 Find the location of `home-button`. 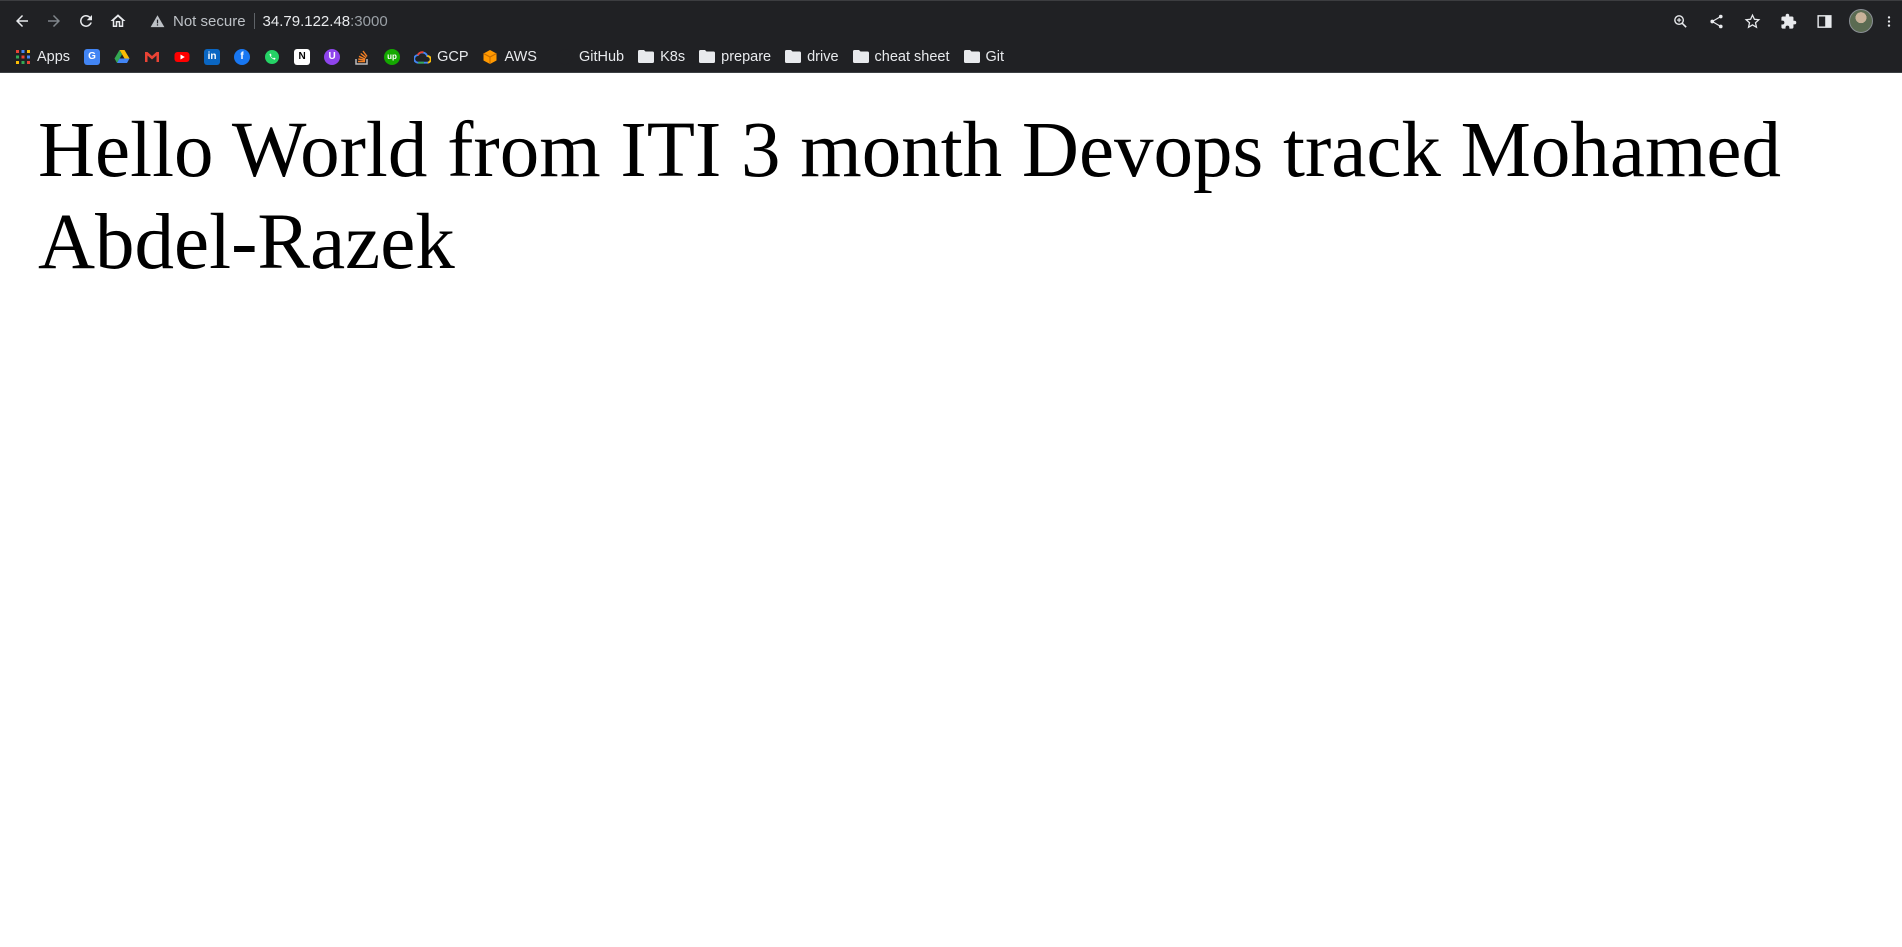

home-button is located at coordinates (118, 21).